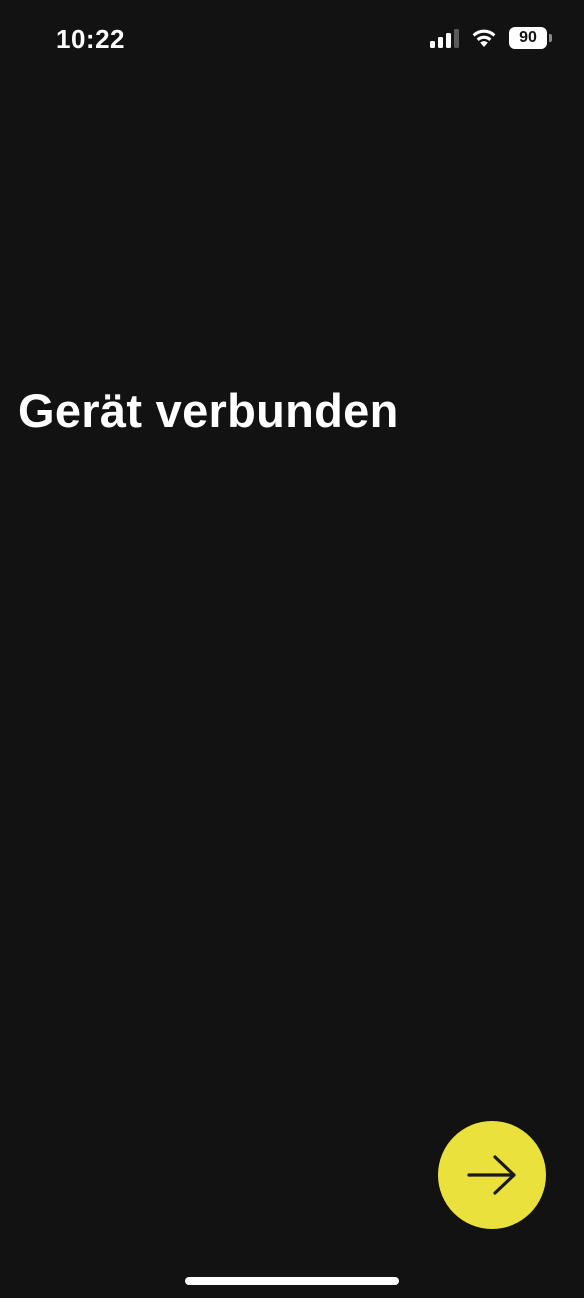 The width and height of the screenshot is (584, 1298). Describe the element at coordinates (484, 38) in the screenshot. I see `wifi-icon` at that location.